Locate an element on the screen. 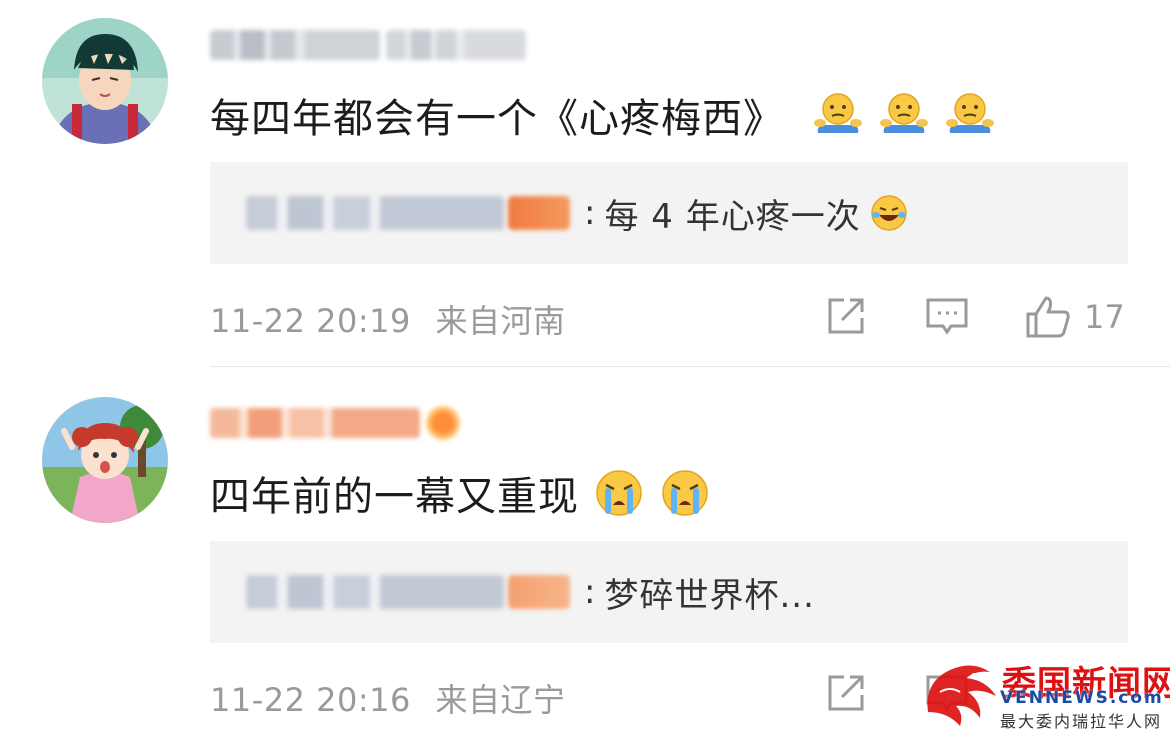 This screenshot has width=1170, height=730. comment-meta: 11-22 20:16 来自辽宁 is located at coordinates (388, 698).